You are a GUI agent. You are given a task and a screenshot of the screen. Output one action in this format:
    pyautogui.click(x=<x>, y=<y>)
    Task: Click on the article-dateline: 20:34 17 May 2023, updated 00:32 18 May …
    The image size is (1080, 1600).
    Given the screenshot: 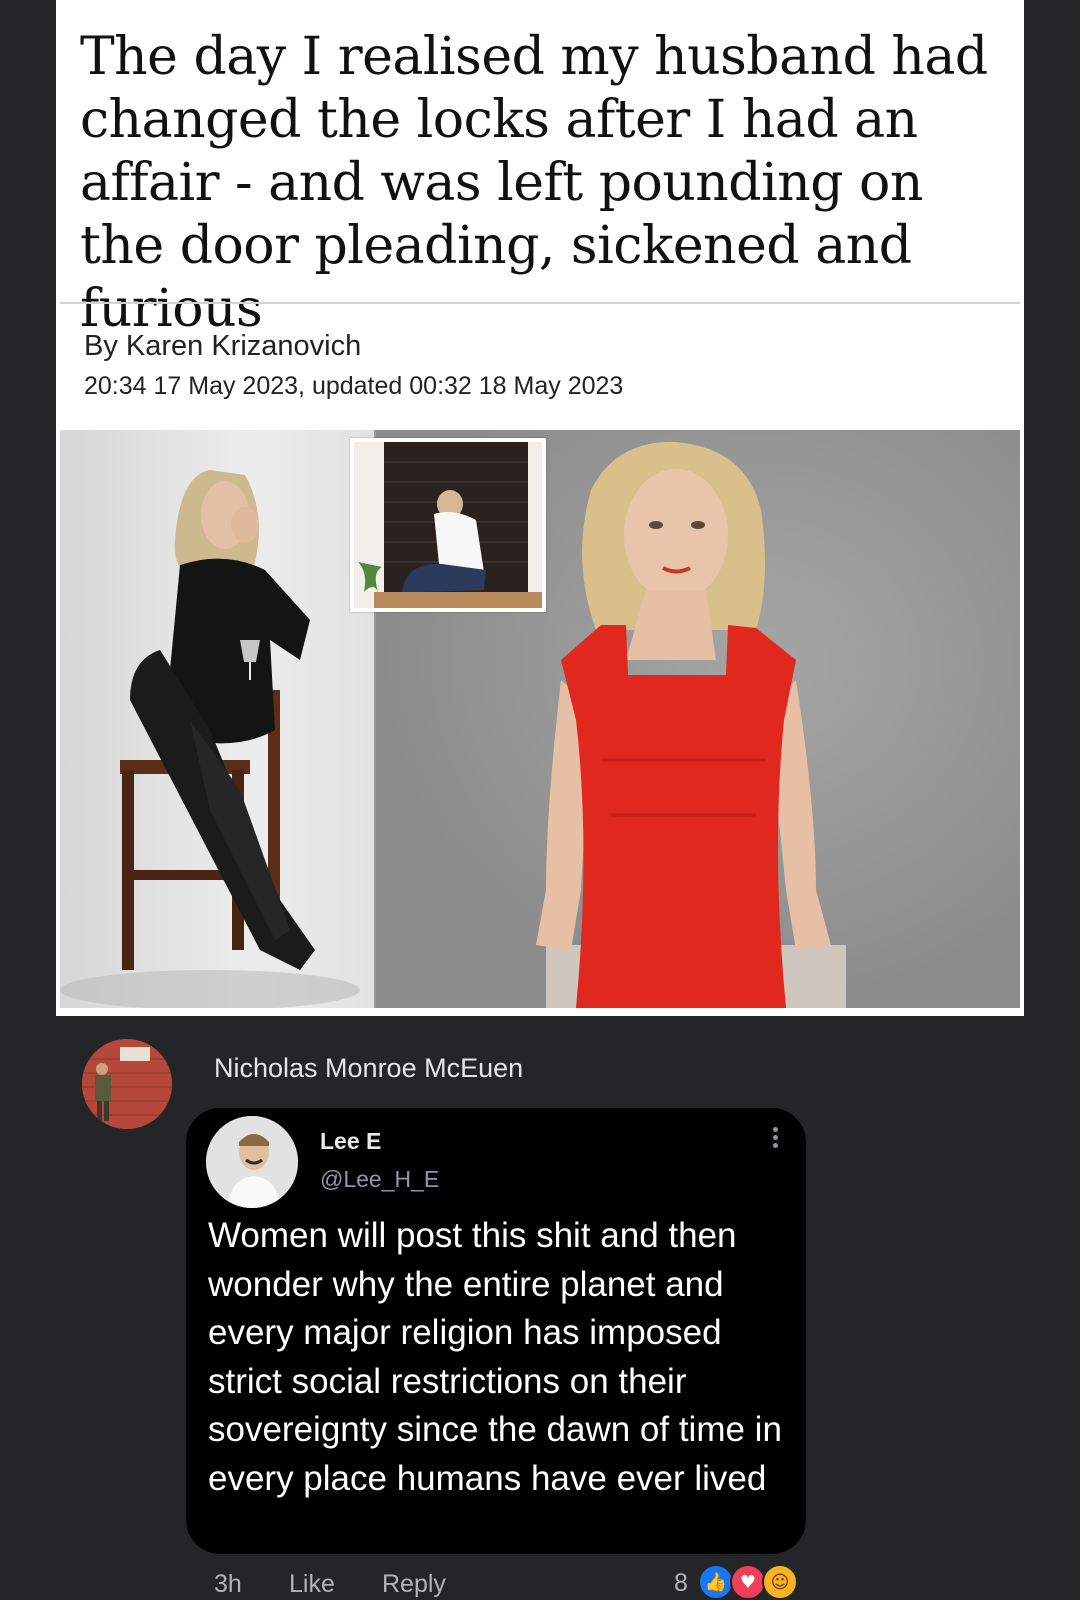 What is the action you would take?
    pyautogui.click(x=354, y=386)
    